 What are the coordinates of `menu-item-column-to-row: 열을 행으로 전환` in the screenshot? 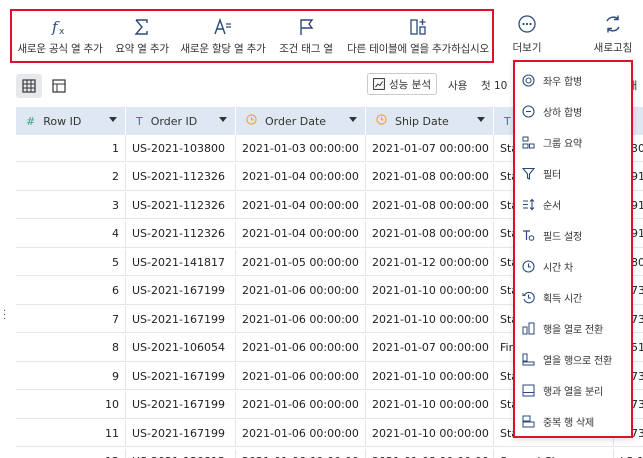 It's located at (573, 359).